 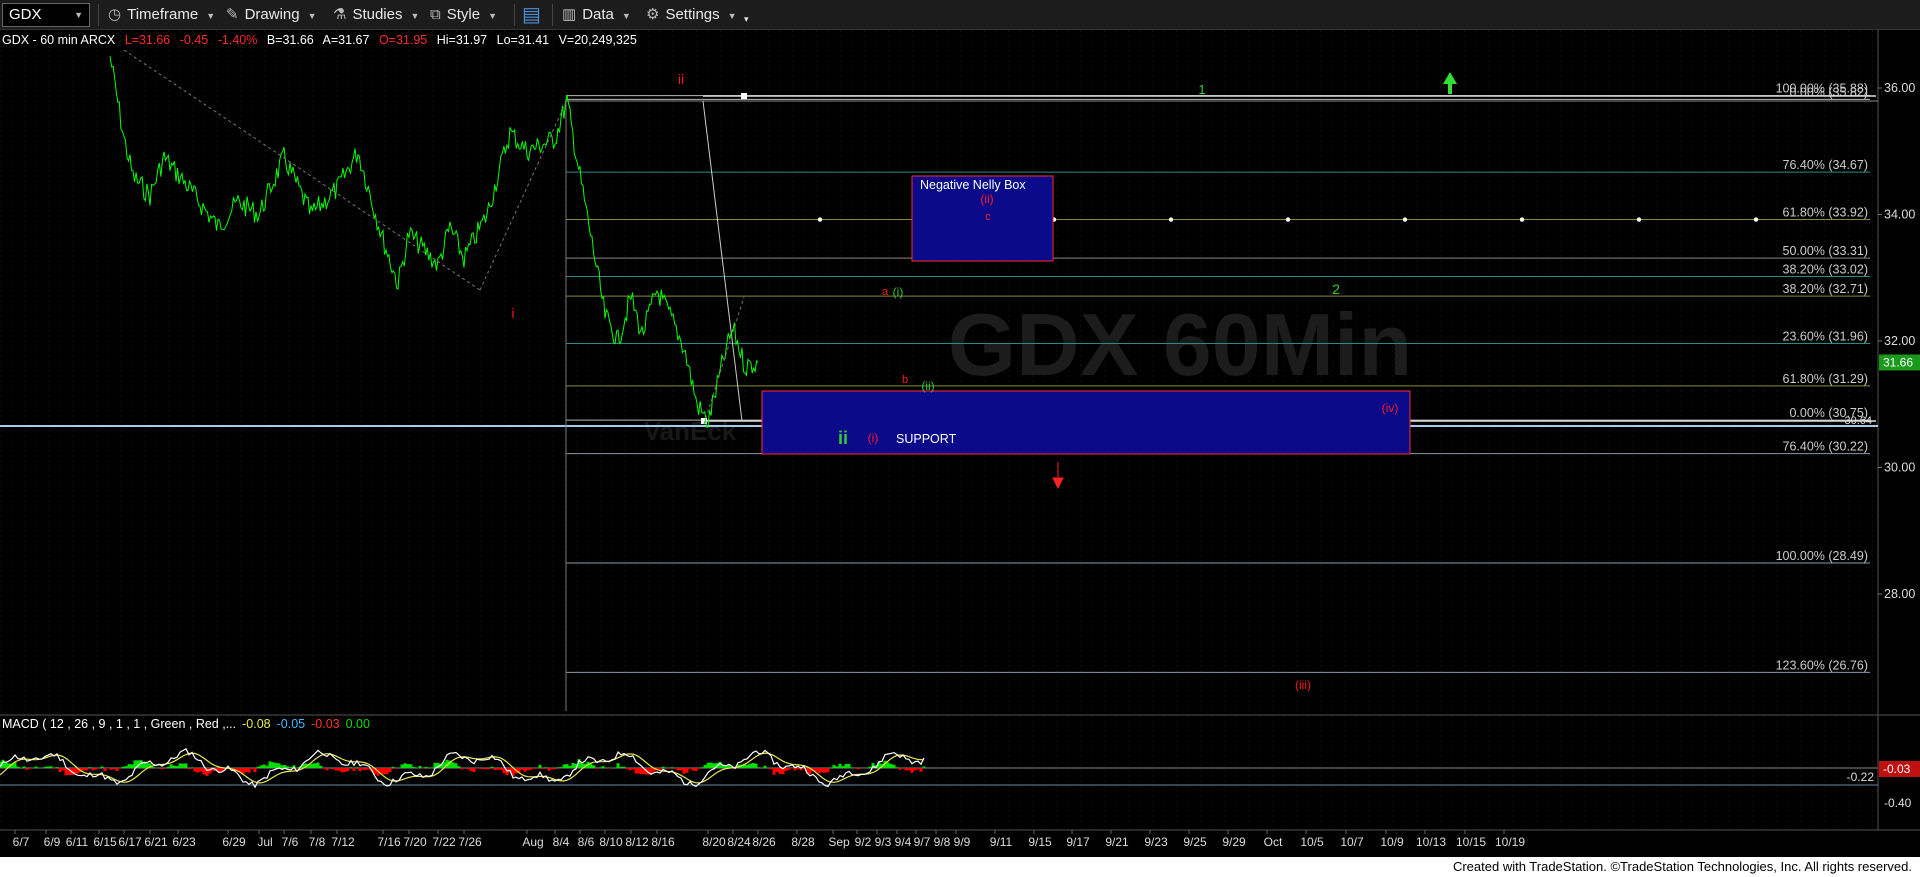 What do you see at coordinates (317, 842) in the screenshot?
I see `x-tick-label: 7/8` at bounding box center [317, 842].